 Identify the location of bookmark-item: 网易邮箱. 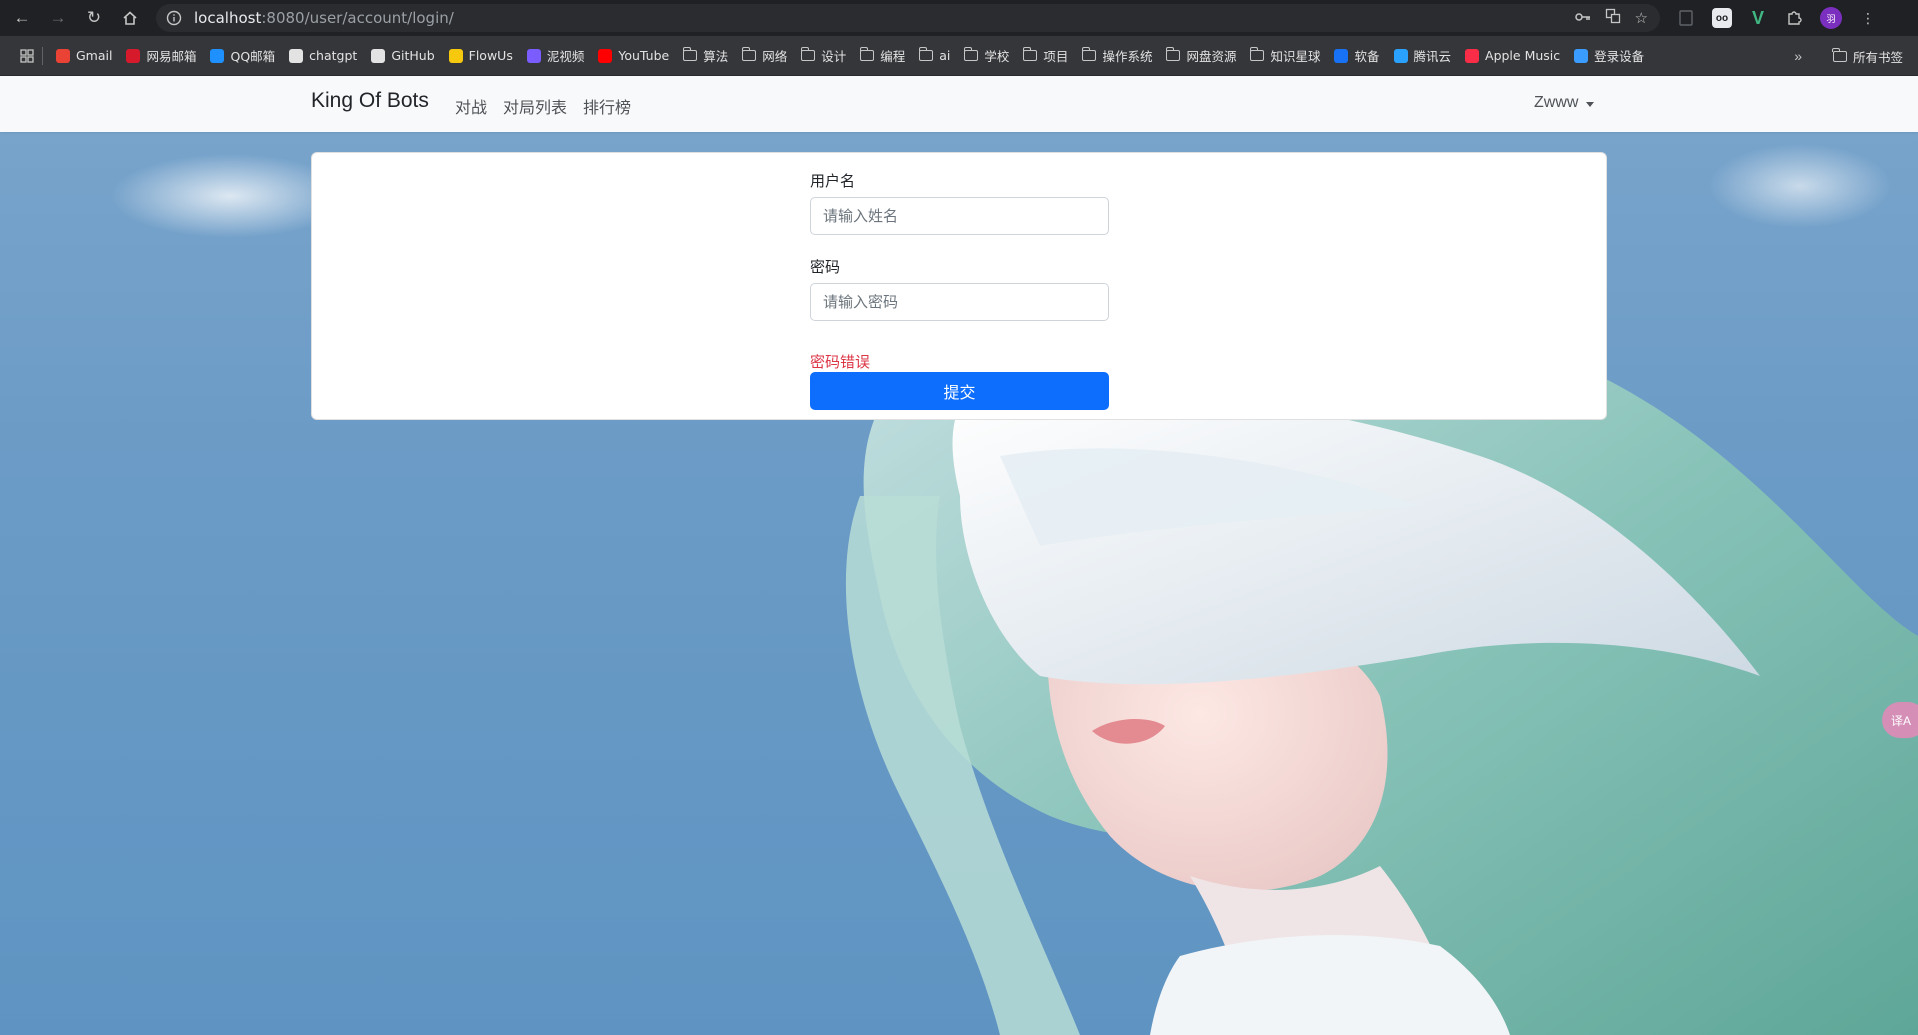
(161, 56).